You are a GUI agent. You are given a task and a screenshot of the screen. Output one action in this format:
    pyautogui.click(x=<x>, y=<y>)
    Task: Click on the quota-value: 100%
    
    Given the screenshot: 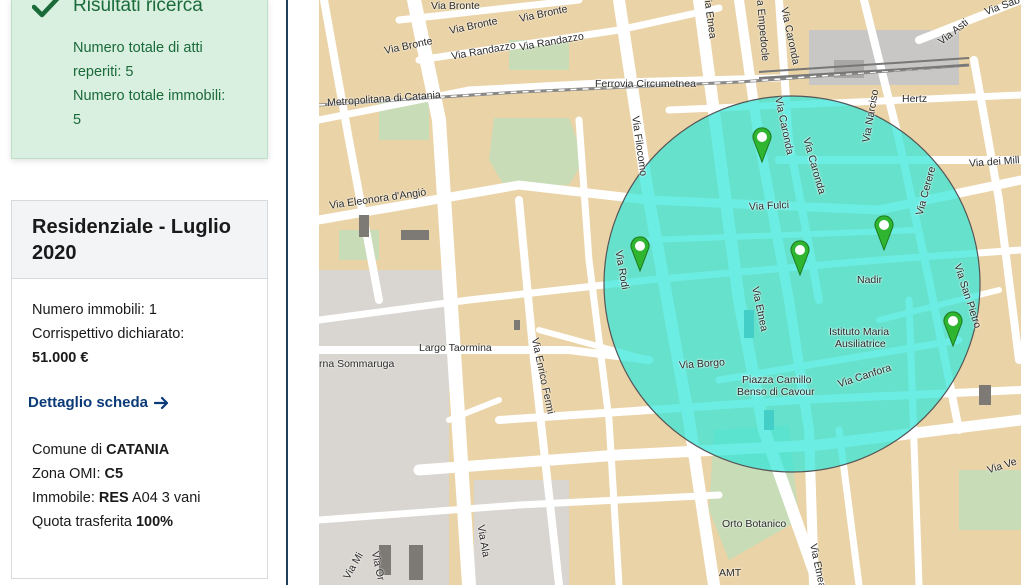 What is the action you would take?
    pyautogui.click(x=154, y=522)
    